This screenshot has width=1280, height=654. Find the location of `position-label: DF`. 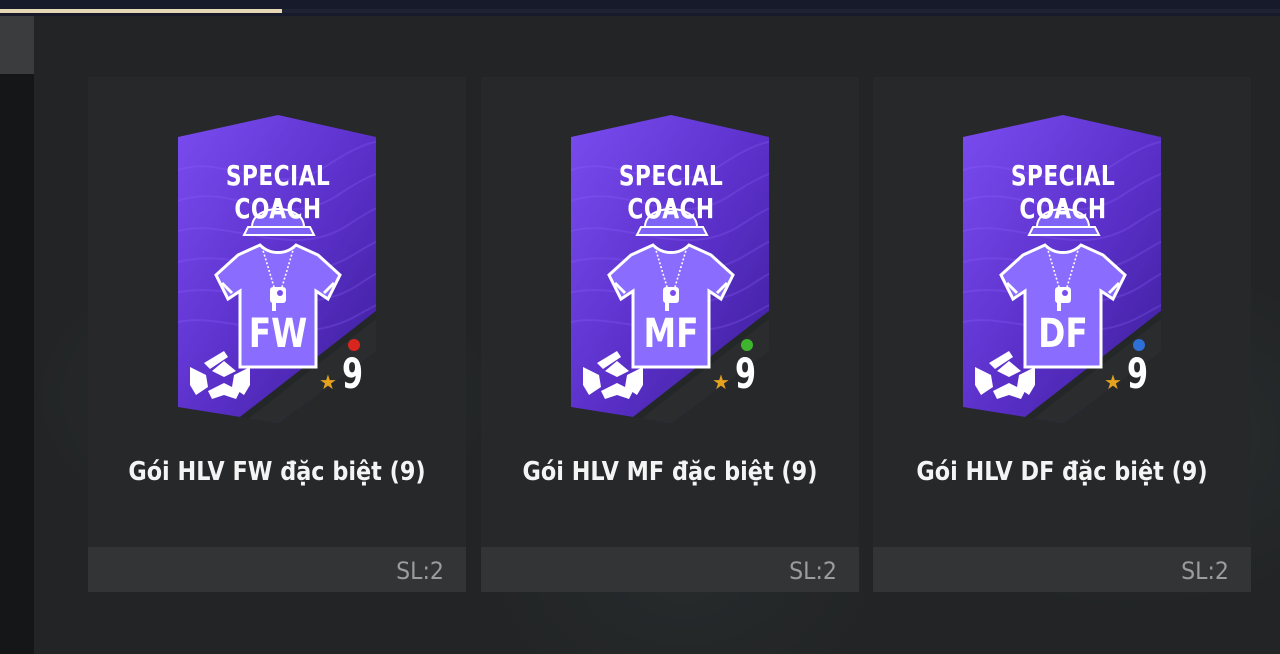

position-label: DF is located at coordinates (1063, 334).